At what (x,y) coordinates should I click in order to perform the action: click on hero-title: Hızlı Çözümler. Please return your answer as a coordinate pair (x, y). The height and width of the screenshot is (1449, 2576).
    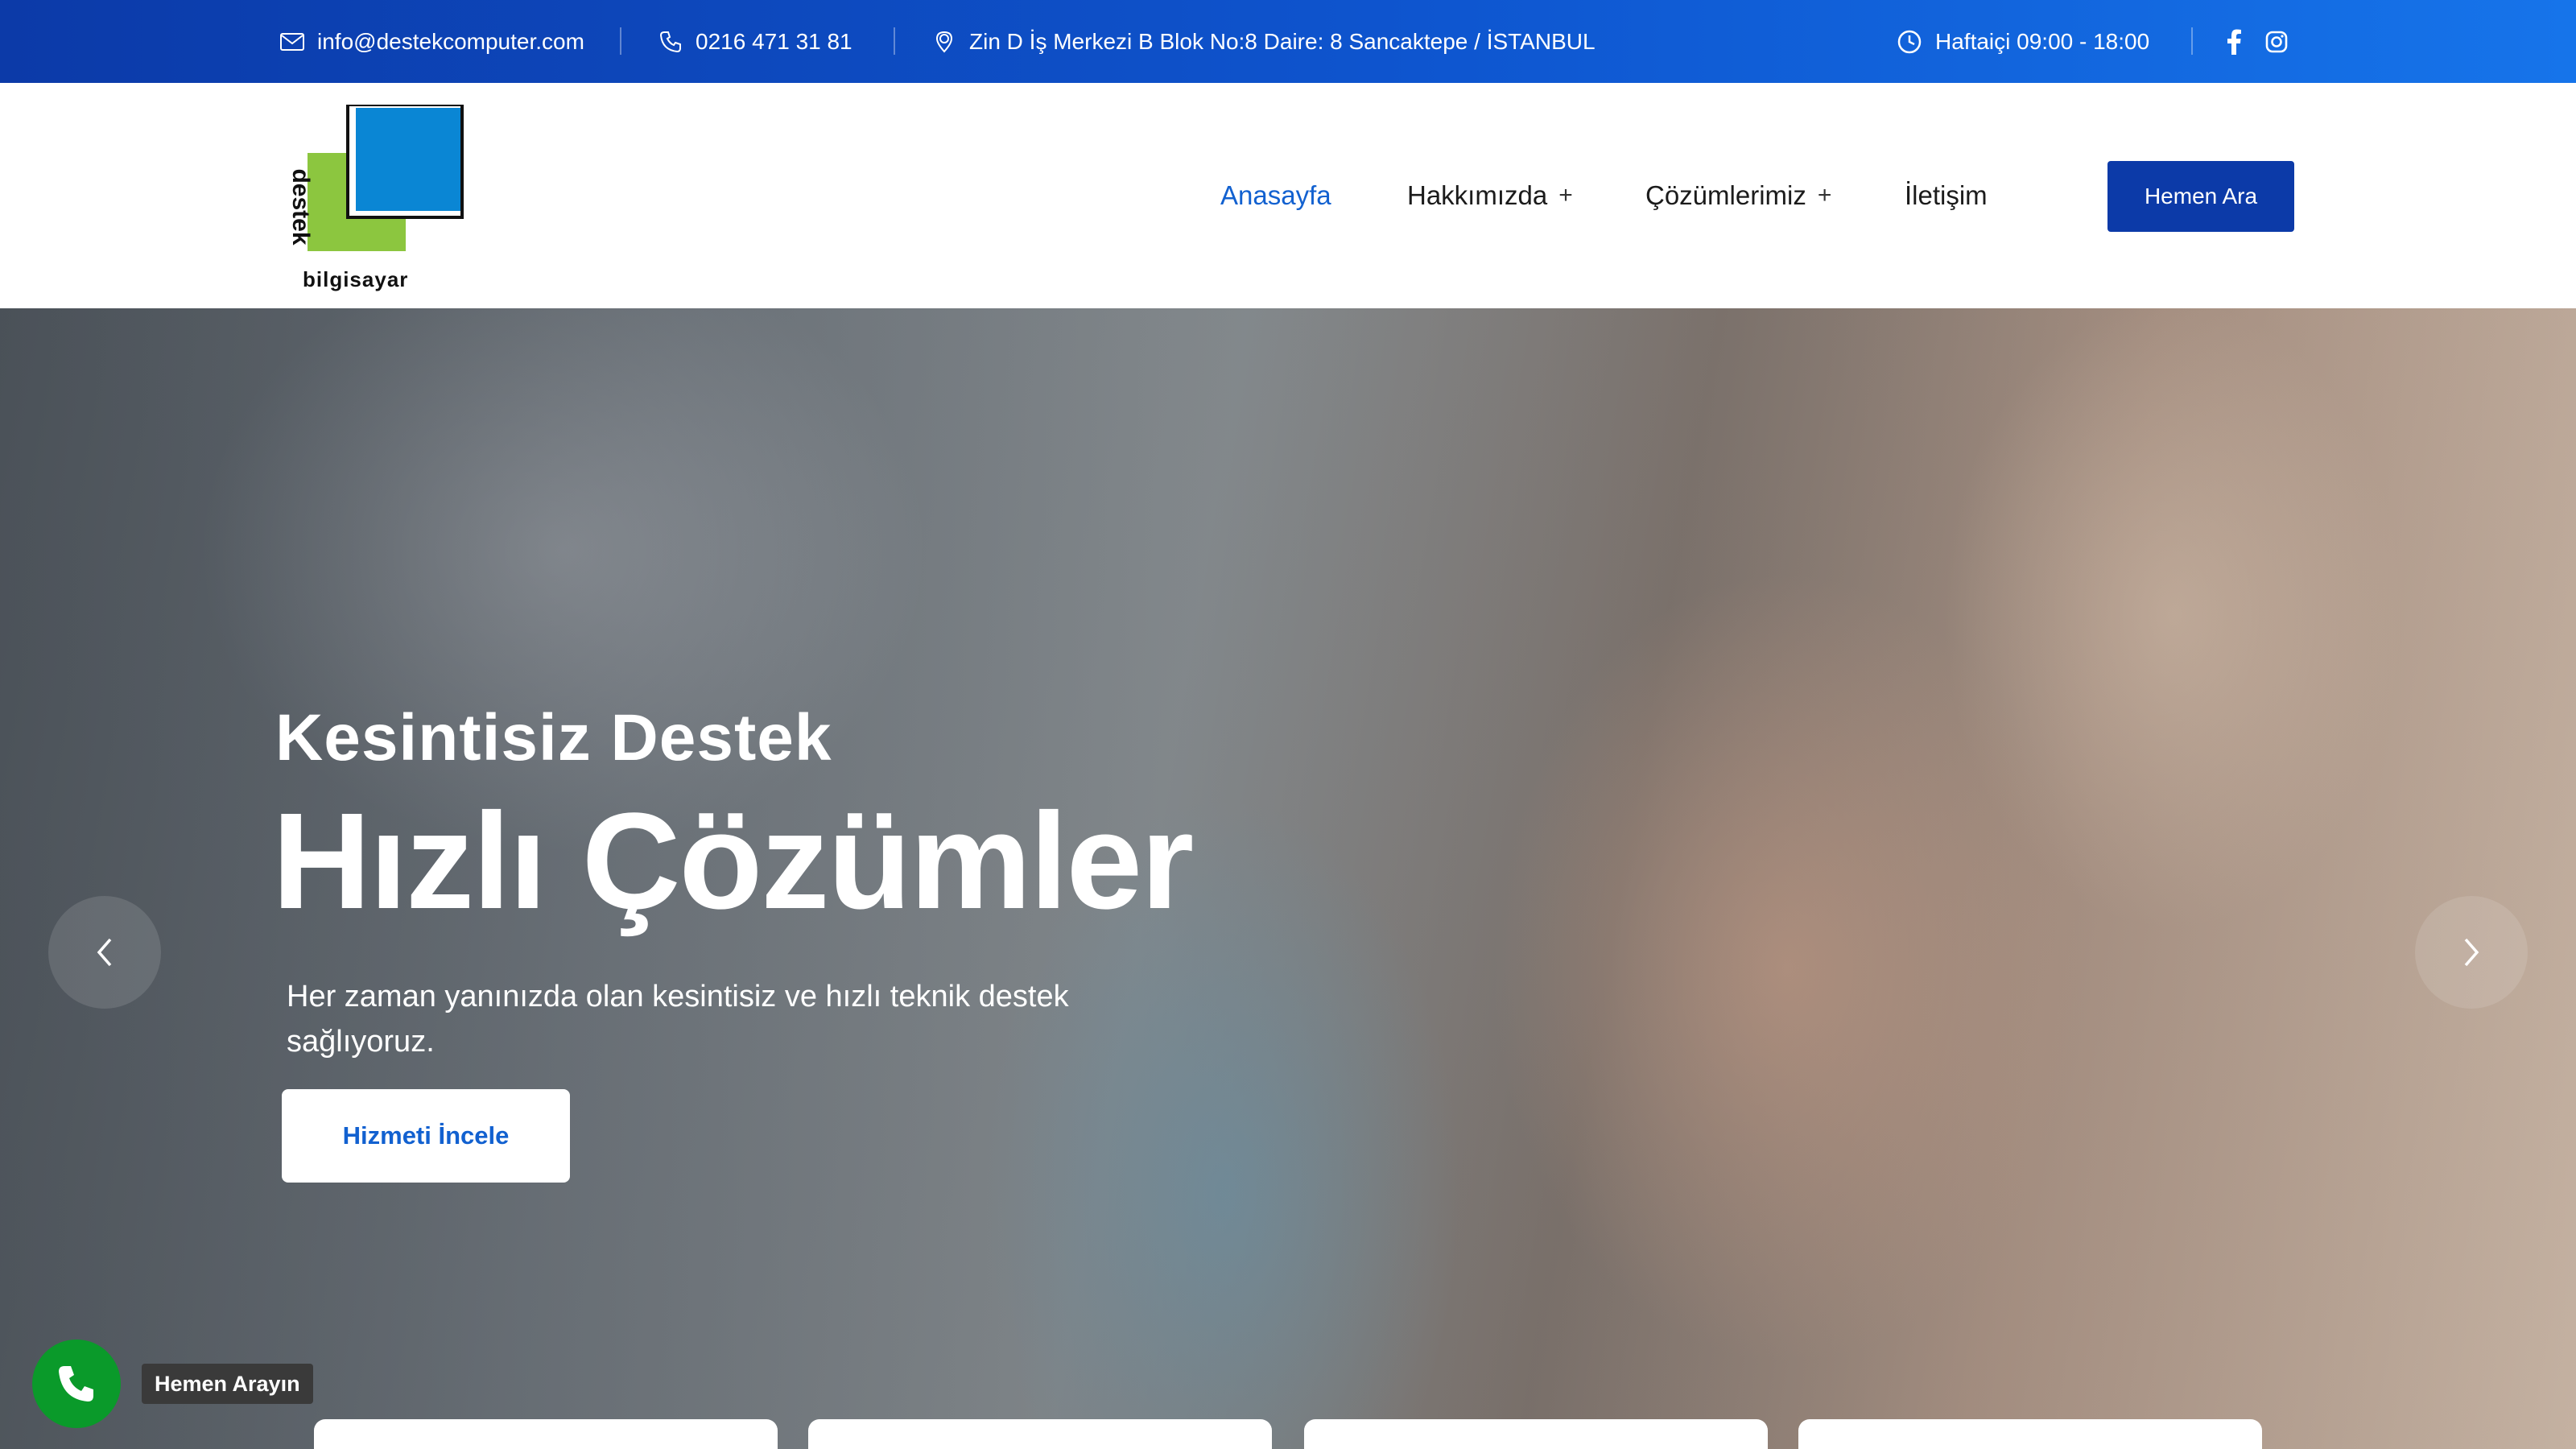
    Looking at the image, I should click on (733, 861).